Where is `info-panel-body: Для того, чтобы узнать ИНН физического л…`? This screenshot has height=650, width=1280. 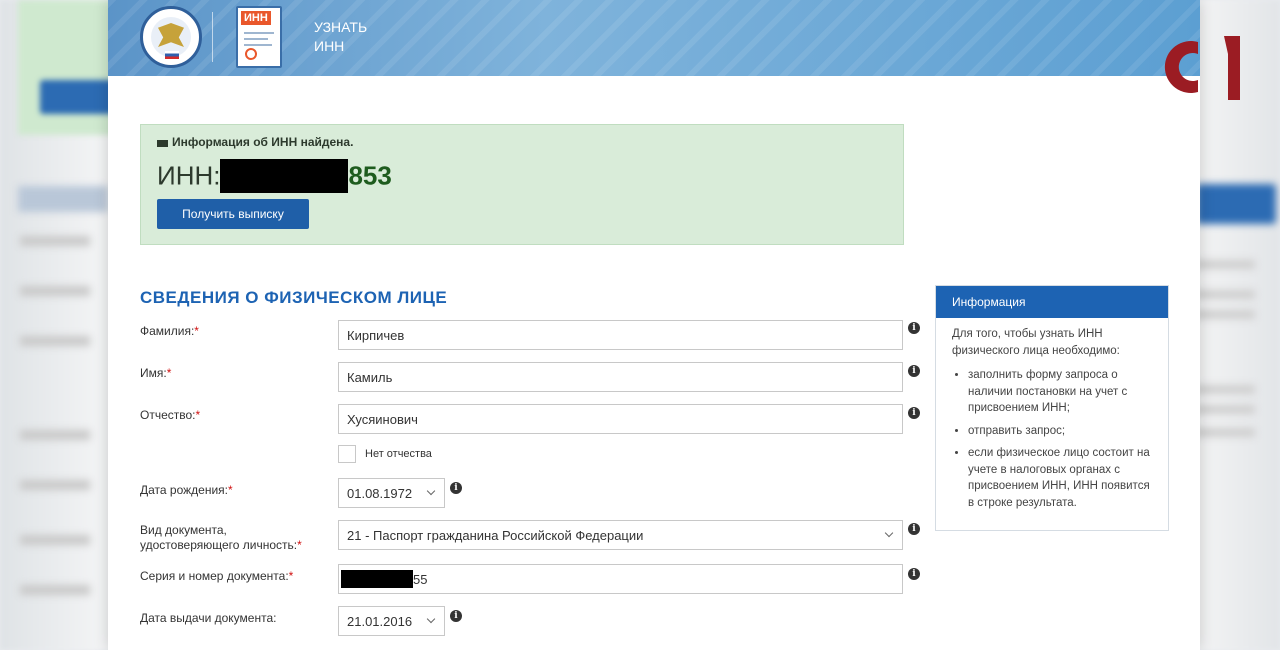
info-panel-body: Для того, чтобы узнать ИНН физического л… is located at coordinates (1052, 421).